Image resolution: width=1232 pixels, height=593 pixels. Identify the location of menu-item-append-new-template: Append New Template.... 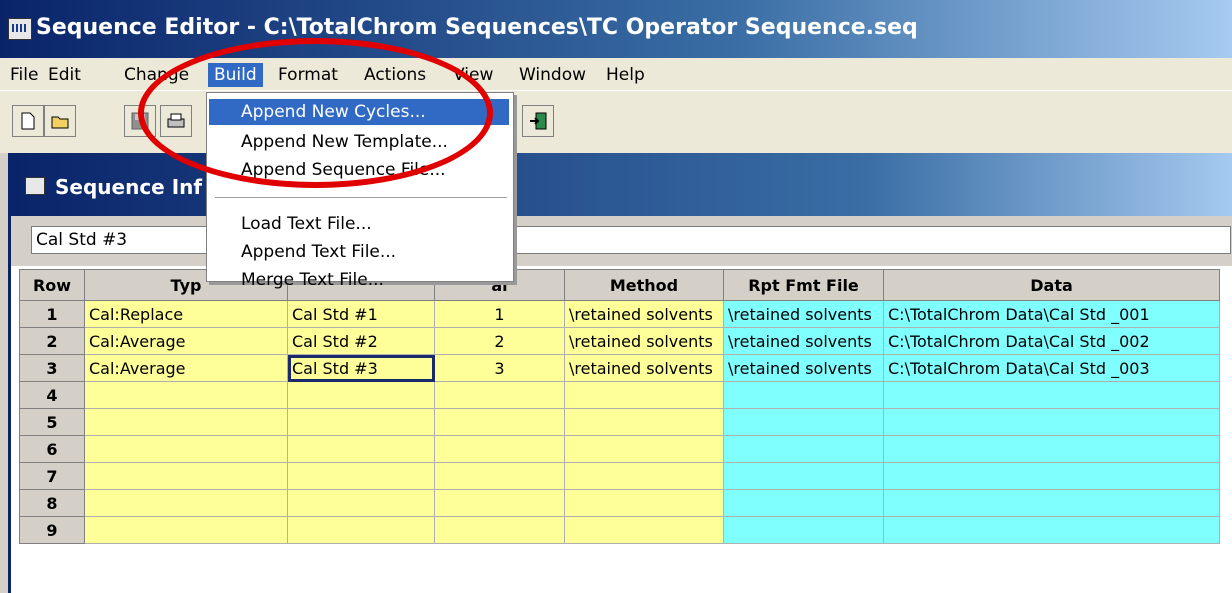
(359, 142).